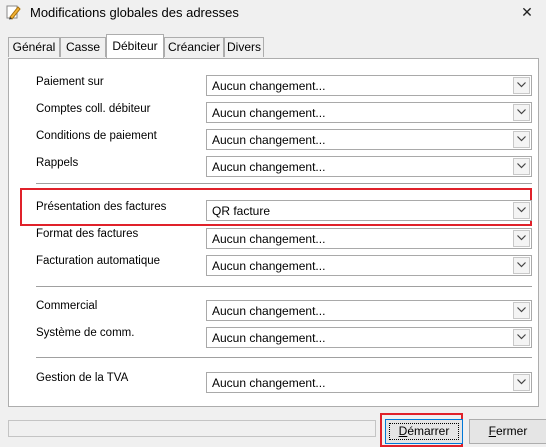 The image size is (546, 447). Describe the element at coordinates (13, 12) in the screenshot. I see `pencil-icon` at that location.